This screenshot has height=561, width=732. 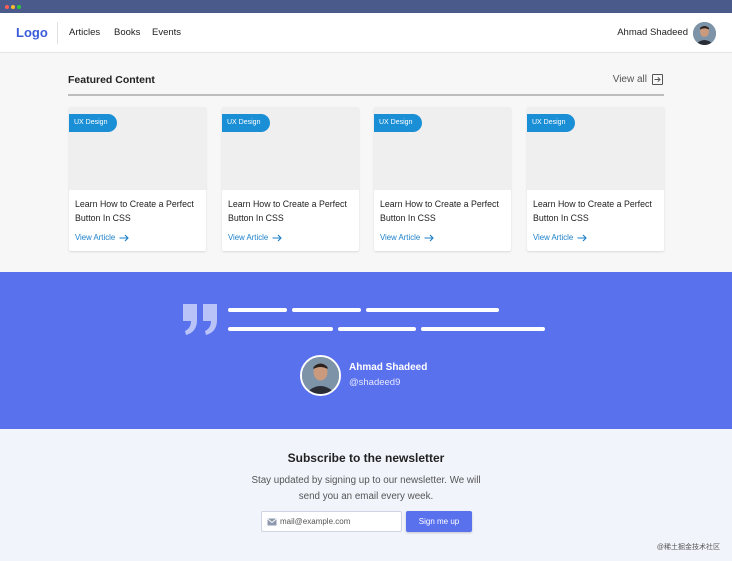 What do you see at coordinates (320, 375) in the screenshot?
I see `testimonial-avatar` at bounding box center [320, 375].